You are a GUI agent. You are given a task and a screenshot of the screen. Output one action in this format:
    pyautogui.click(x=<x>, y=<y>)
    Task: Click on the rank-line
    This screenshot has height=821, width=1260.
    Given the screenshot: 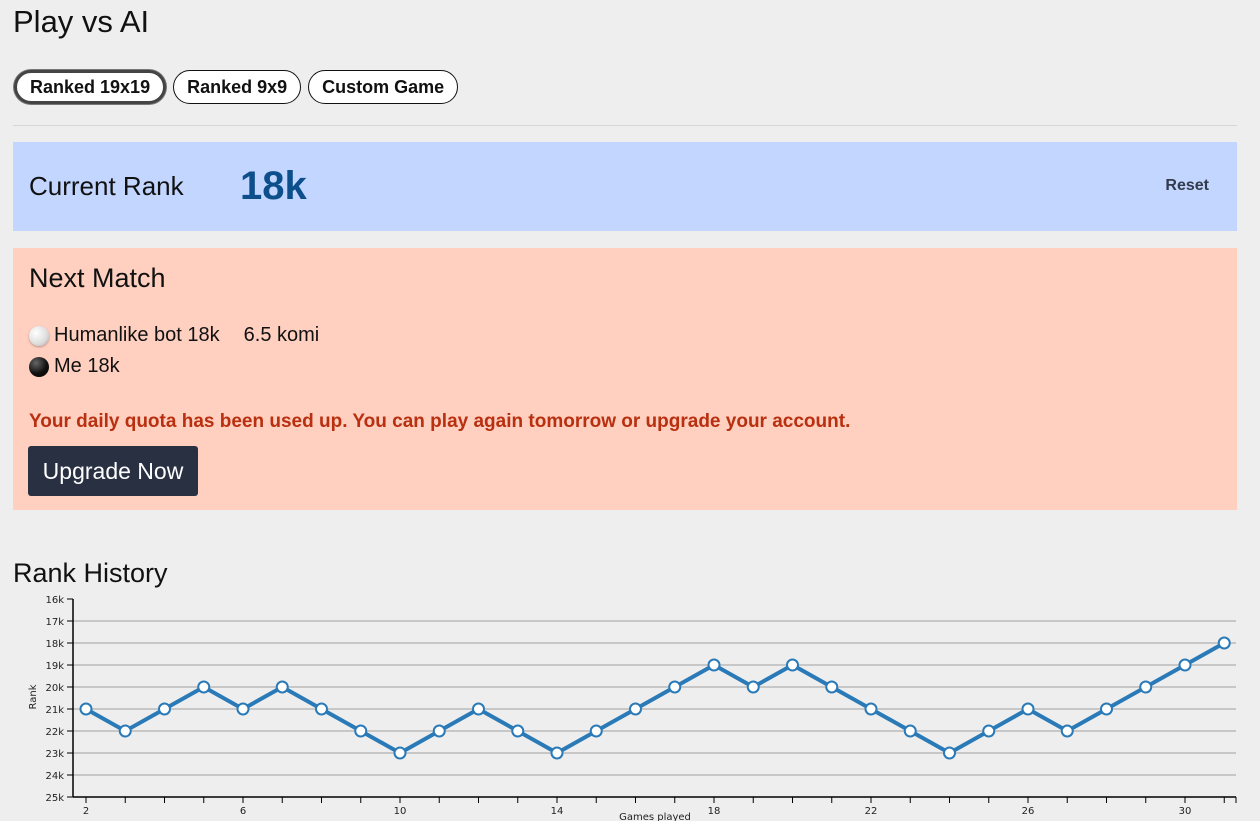 What is the action you would take?
    pyautogui.click(x=655, y=698)
    